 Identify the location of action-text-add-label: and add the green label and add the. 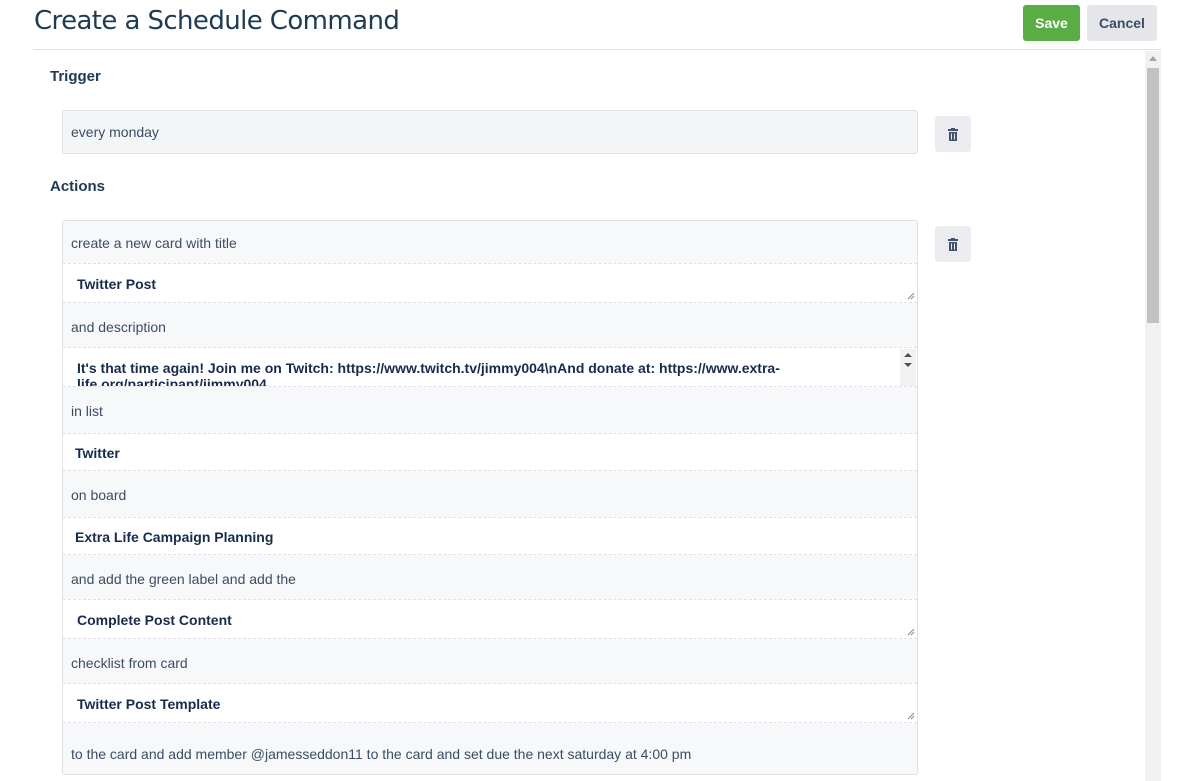
(183, 579).